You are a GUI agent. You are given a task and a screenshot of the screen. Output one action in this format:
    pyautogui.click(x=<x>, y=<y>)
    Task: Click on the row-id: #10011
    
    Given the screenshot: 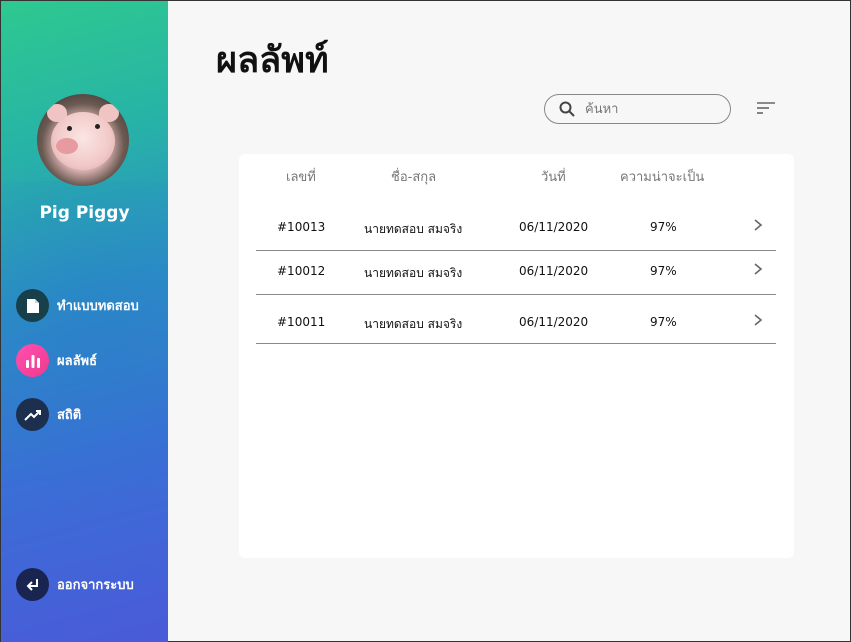 What is the action you would take?
    pyautogui.click(x=301, y=322)
    